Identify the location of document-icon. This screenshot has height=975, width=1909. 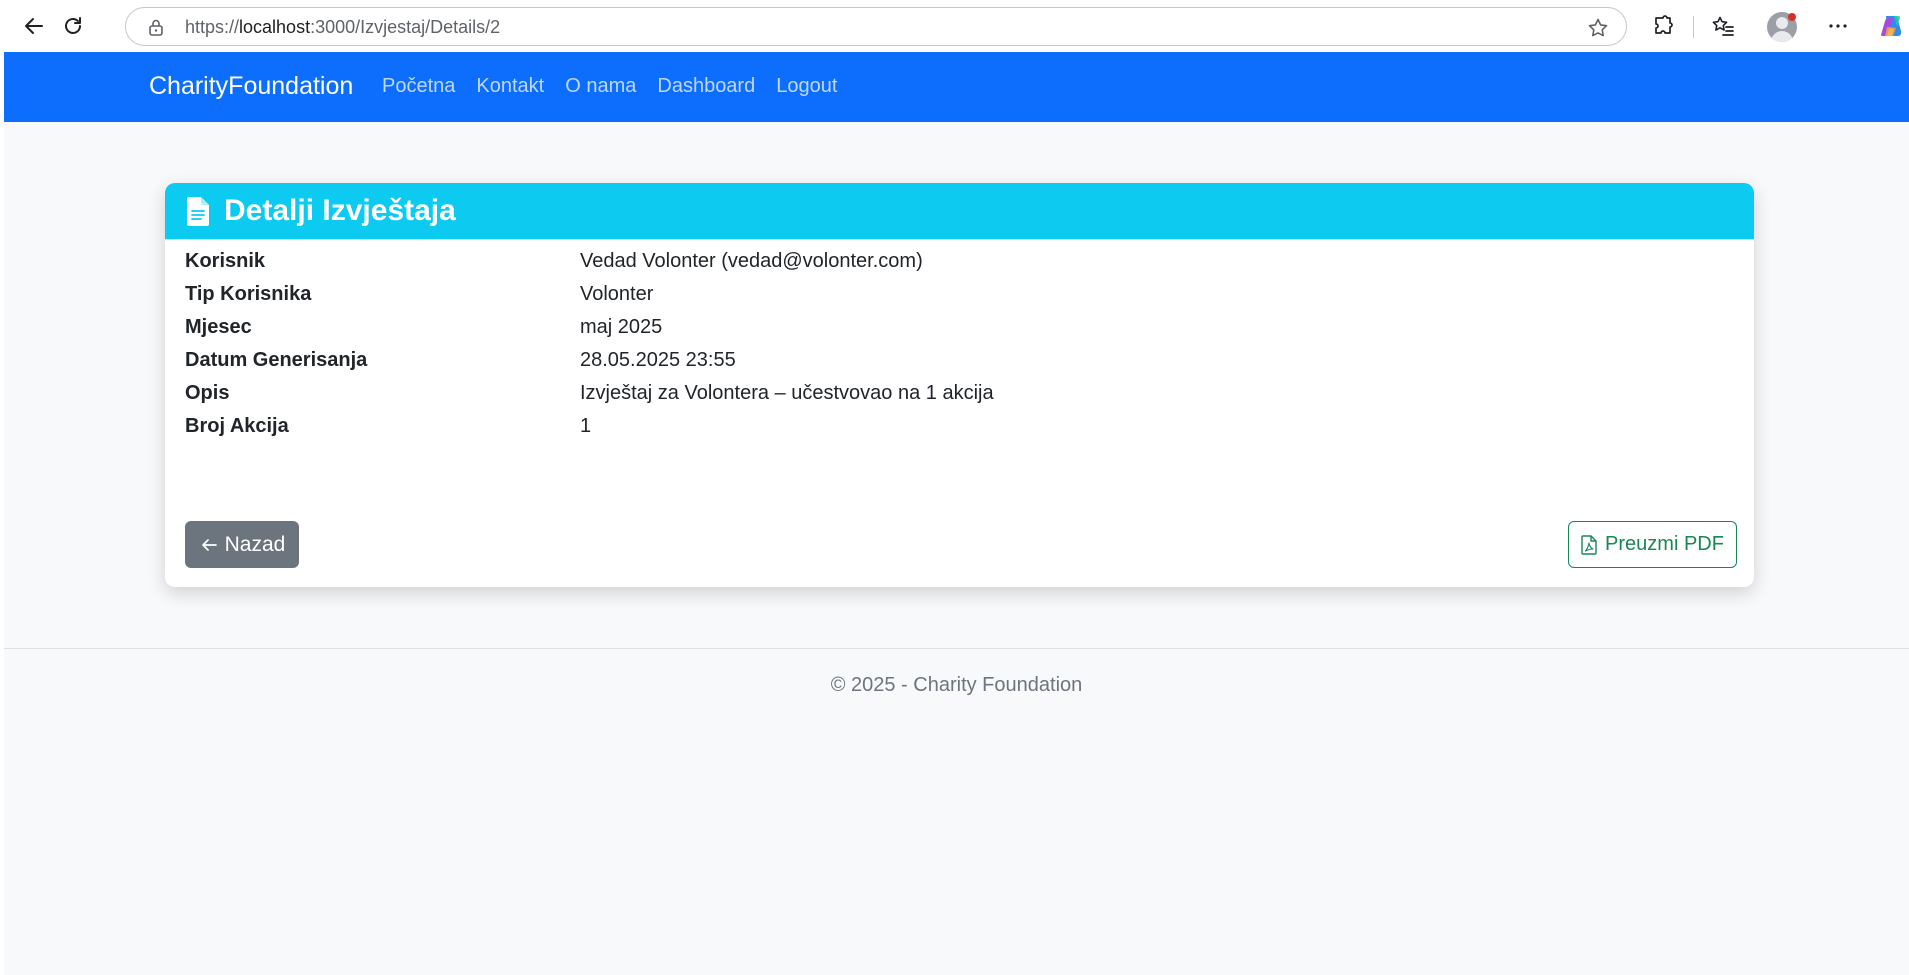
(198, 211).